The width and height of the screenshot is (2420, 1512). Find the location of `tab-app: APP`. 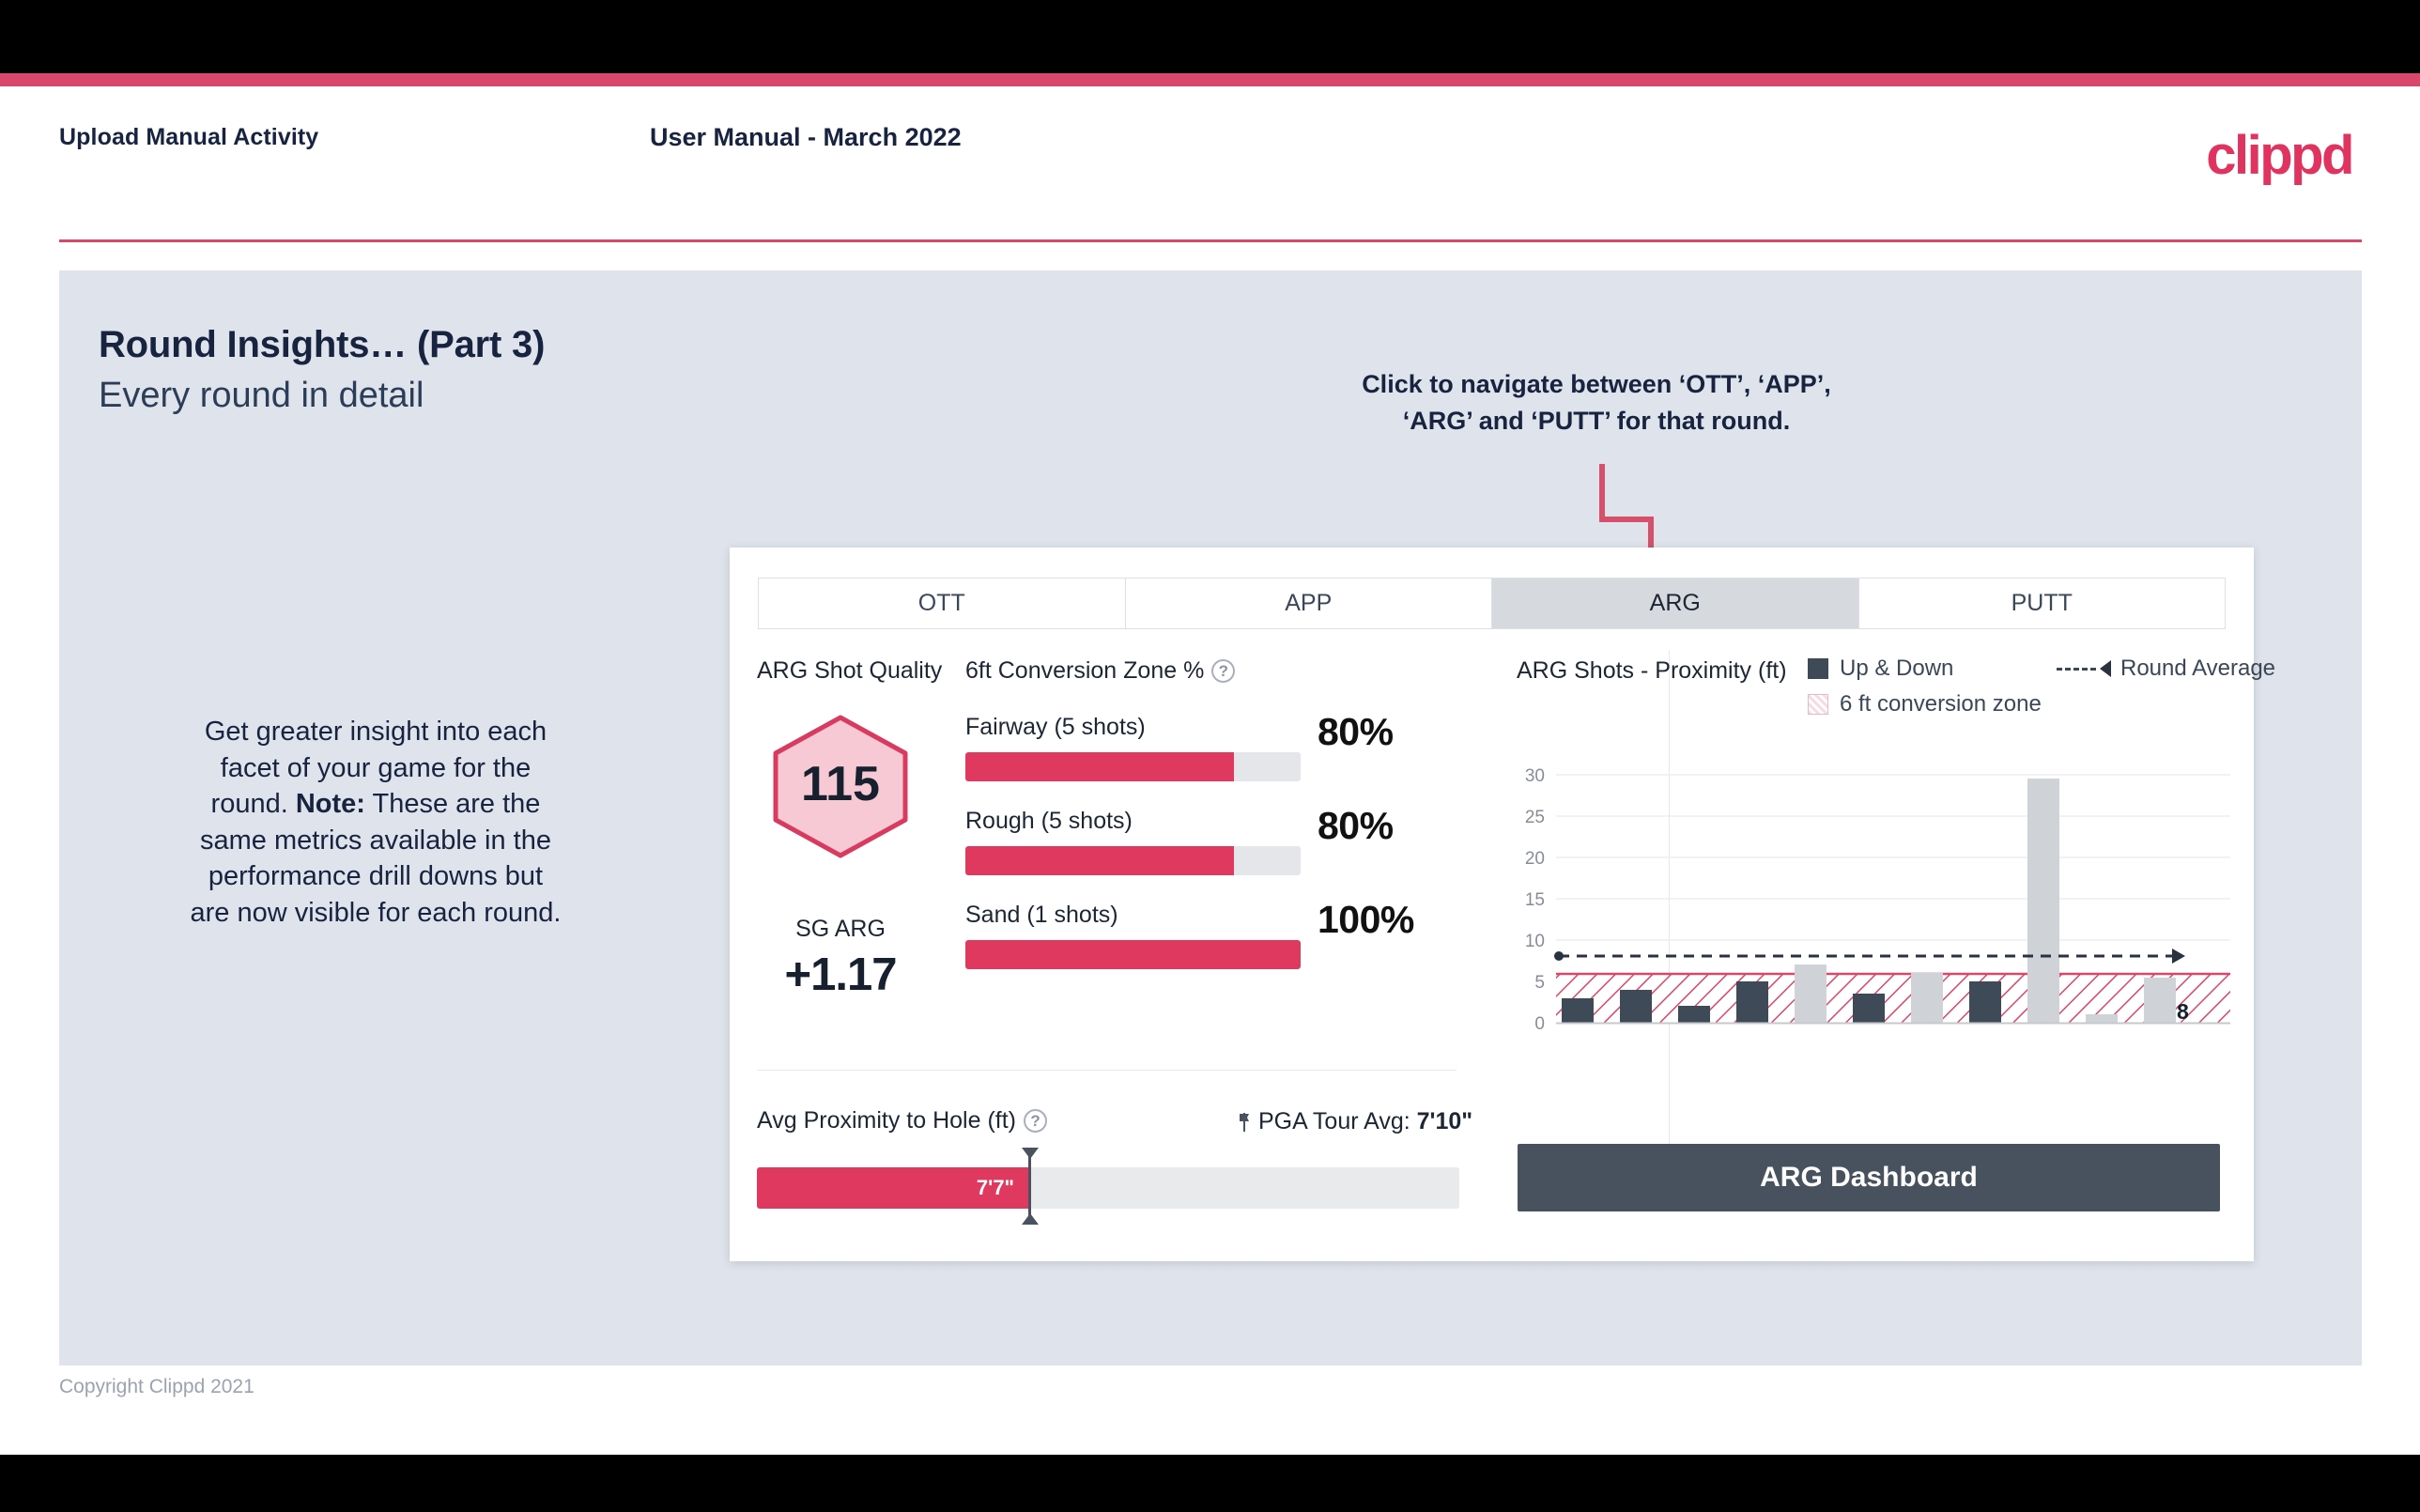

tab-app: APP is located at coordinates (1308, 603).